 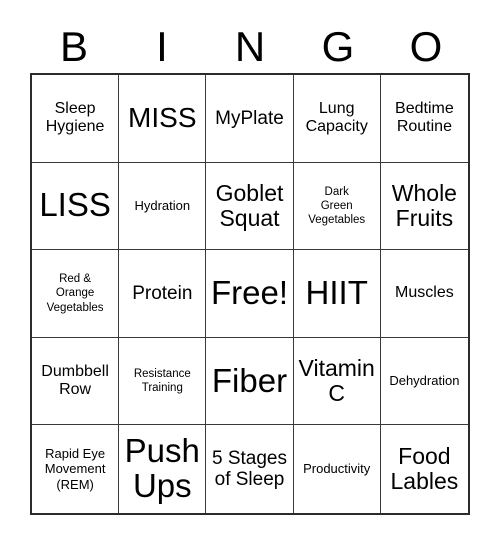 I want to click on bingo-cell-label: MyPlate, so click(x=249, y=118).